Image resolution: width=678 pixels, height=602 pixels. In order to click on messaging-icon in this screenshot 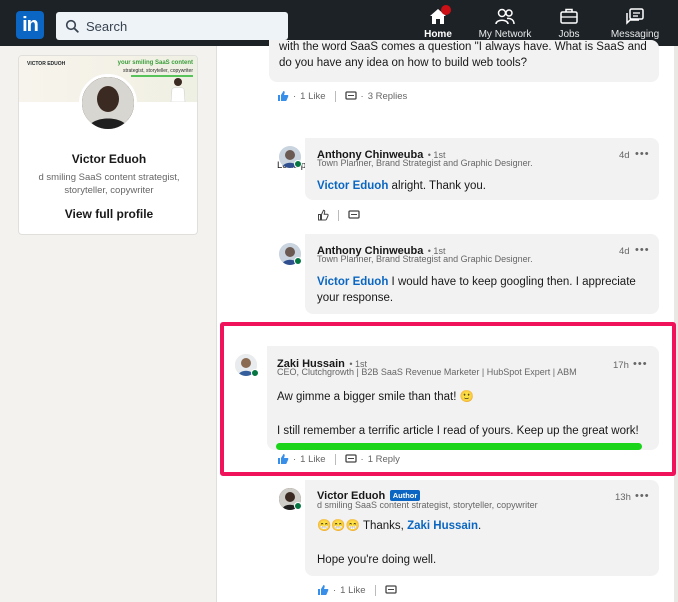, I will do `click(635, 16)`.